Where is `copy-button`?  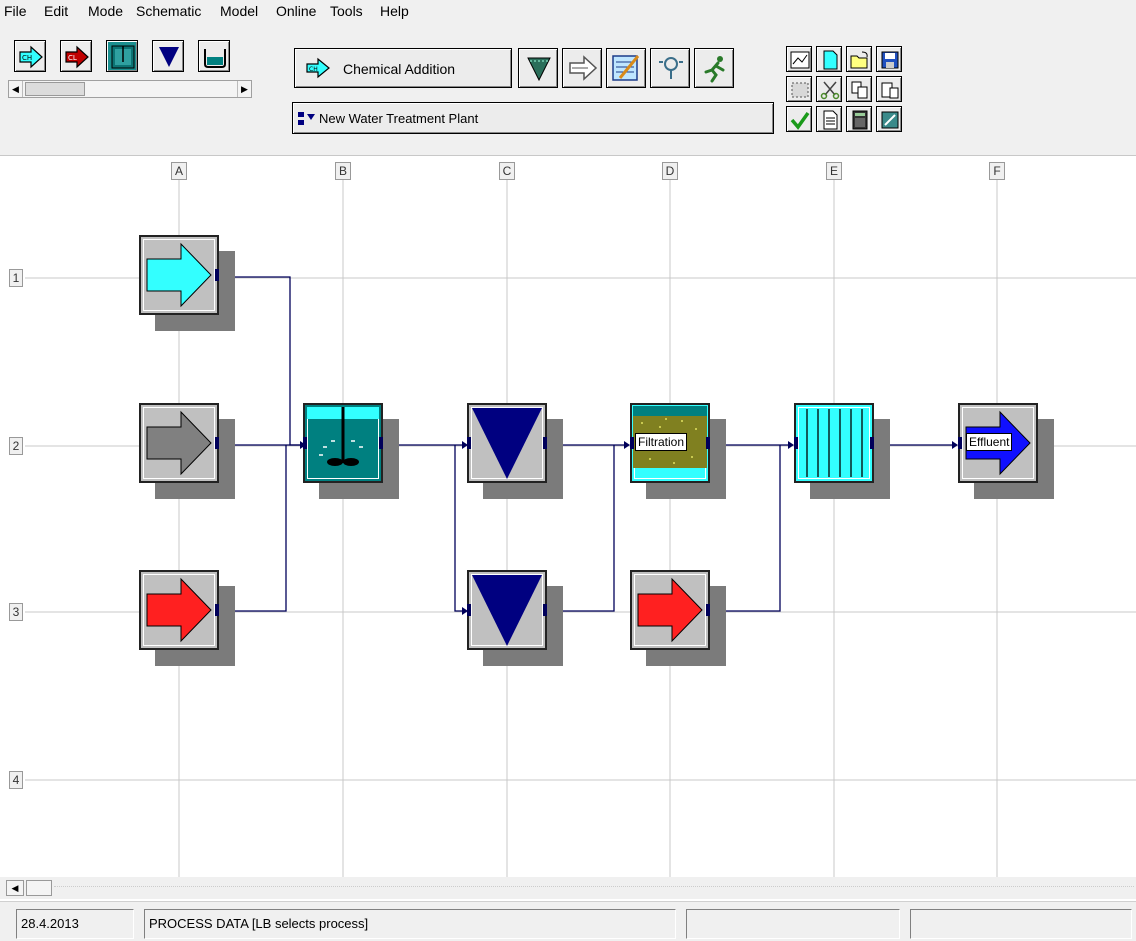
copy-button is located at coordinates (859, 89).